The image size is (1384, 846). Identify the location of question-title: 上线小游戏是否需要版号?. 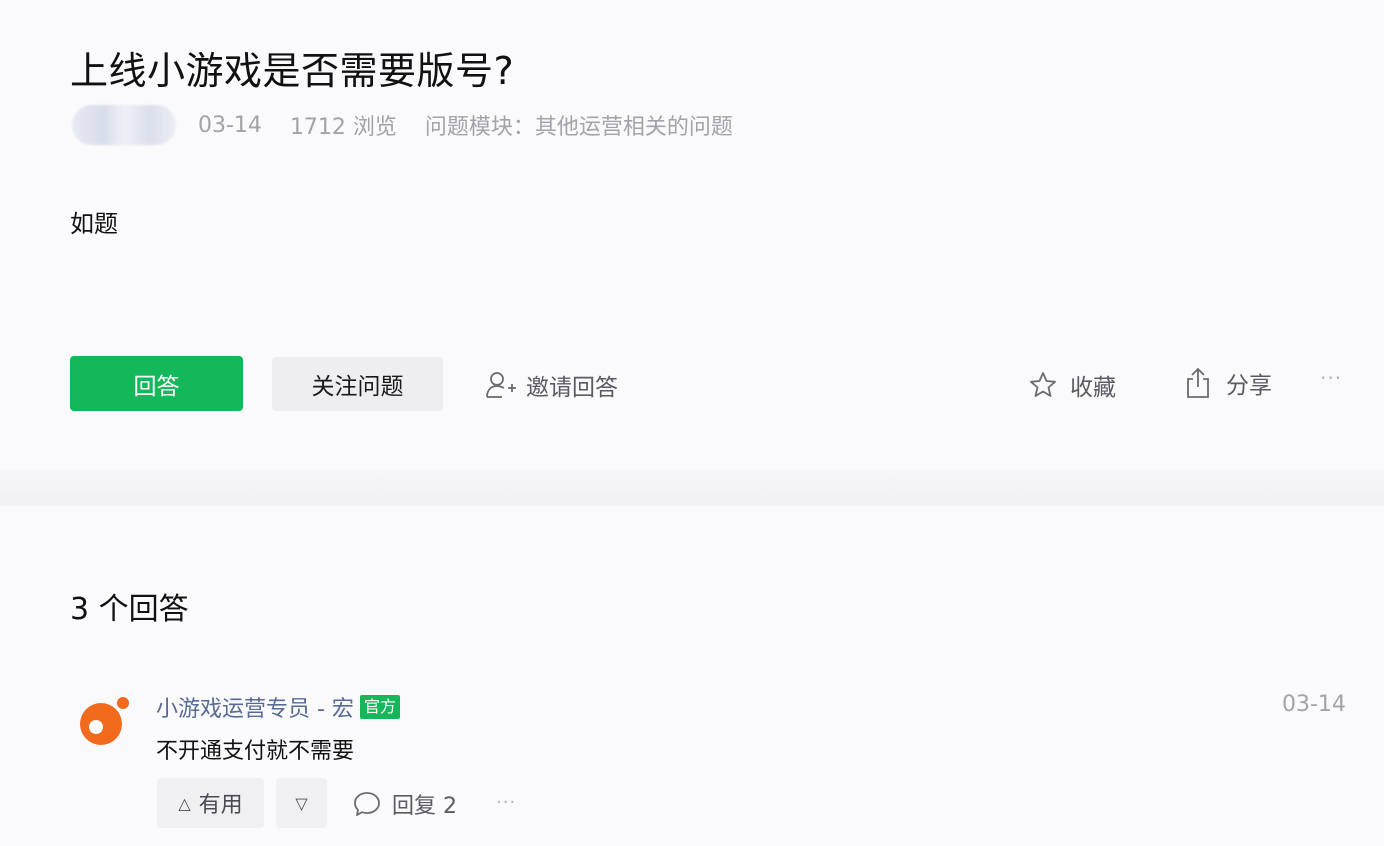
(292, 71).